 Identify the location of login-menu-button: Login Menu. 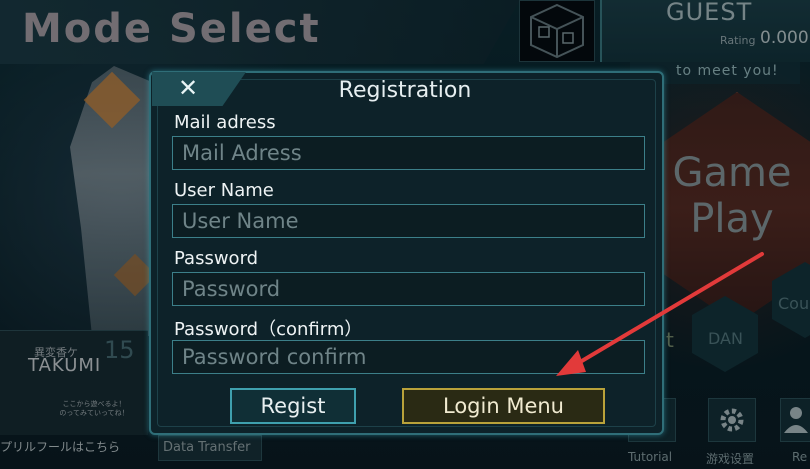
(503, 406).